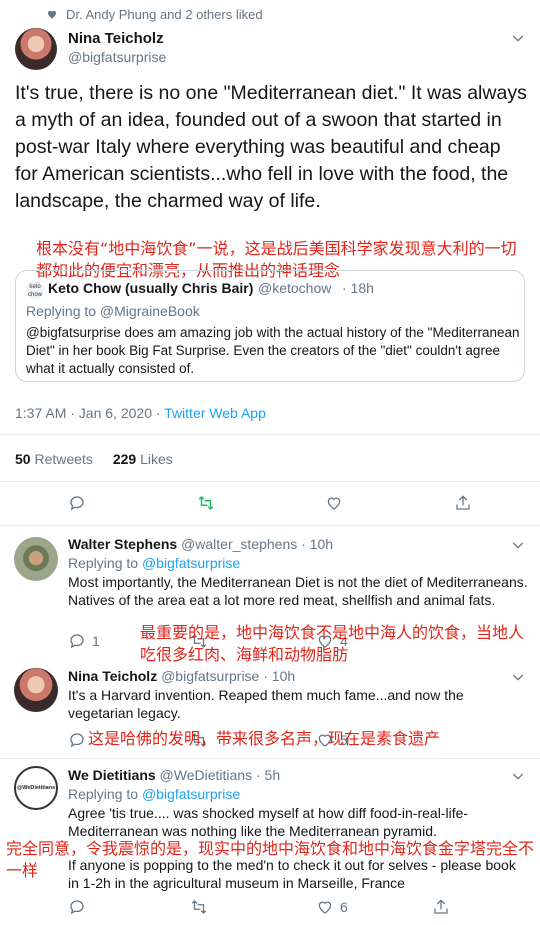  Describe the element at coordinates (124, 459) in the screenshot. I see `likes-count: 229` at that location.